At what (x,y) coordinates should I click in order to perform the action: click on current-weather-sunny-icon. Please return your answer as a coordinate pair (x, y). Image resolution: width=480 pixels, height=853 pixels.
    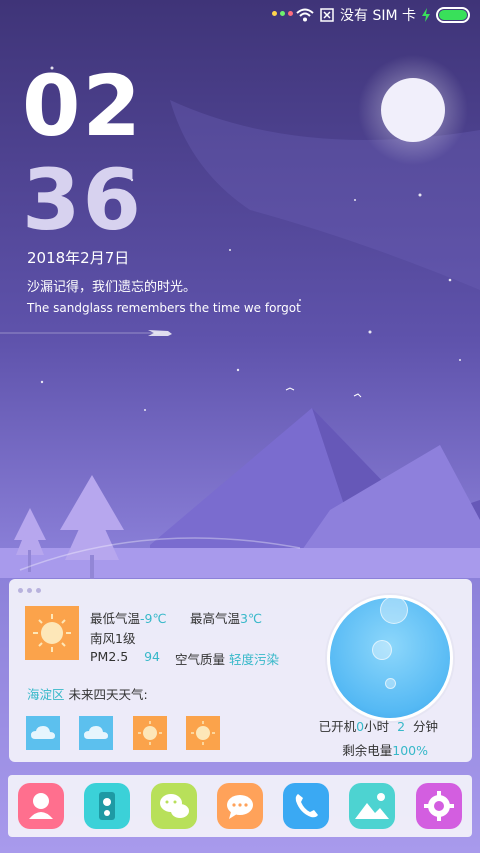
    Looking at the image, I should click on (52, 633).